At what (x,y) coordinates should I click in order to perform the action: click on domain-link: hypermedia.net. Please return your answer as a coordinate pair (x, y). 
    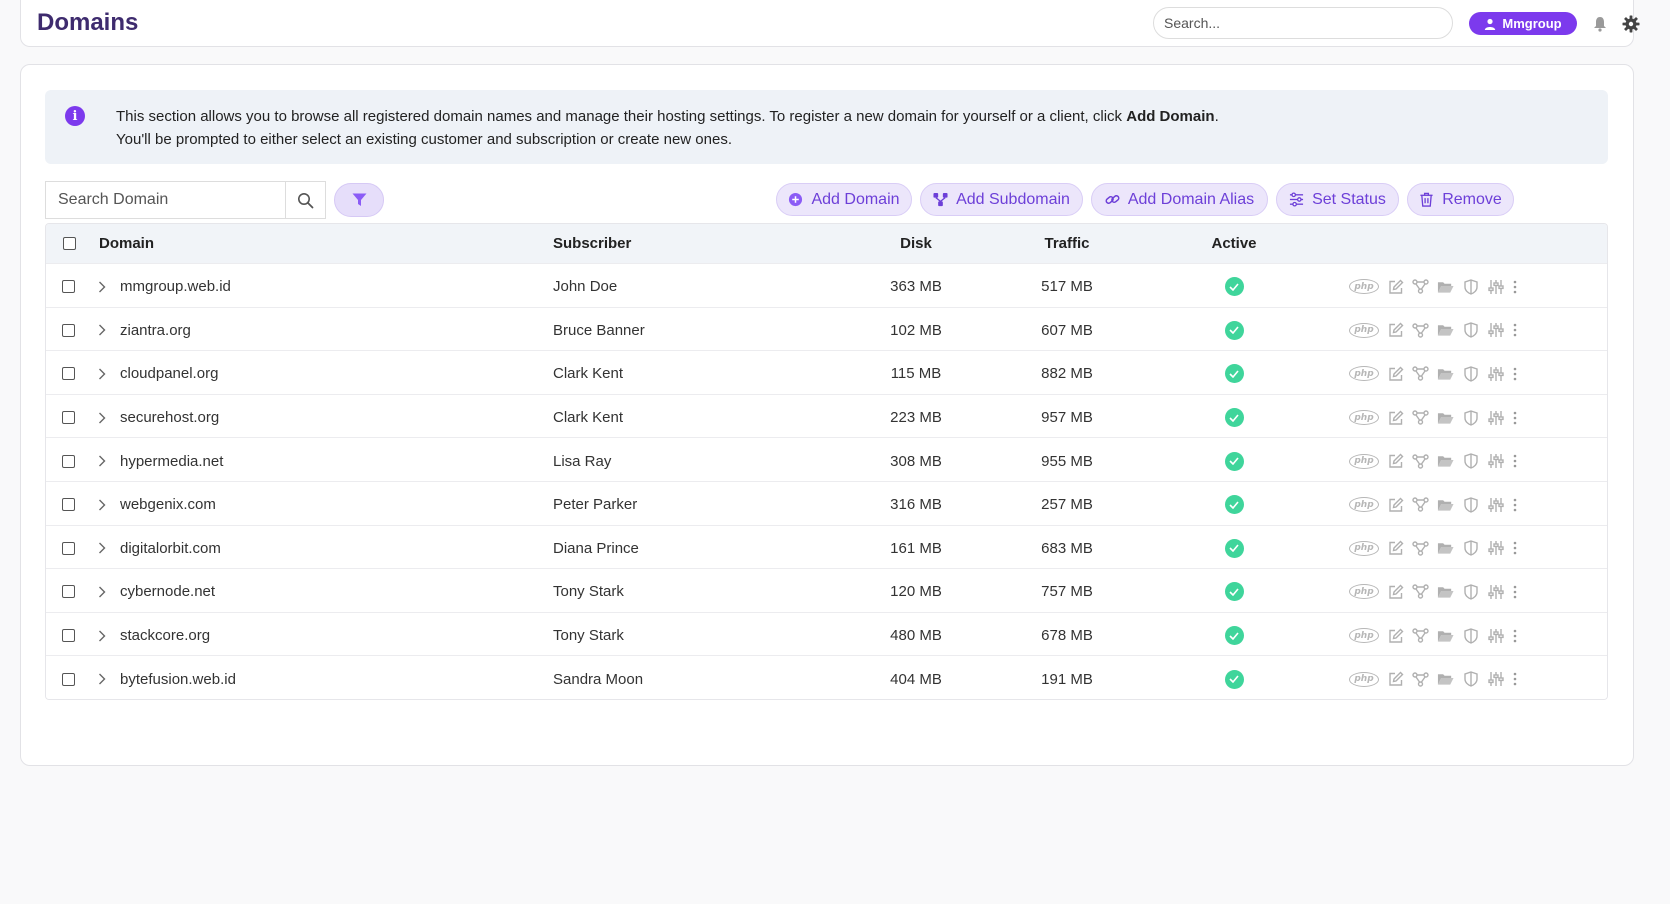
    Looking at the image, I should click on (171, 461).